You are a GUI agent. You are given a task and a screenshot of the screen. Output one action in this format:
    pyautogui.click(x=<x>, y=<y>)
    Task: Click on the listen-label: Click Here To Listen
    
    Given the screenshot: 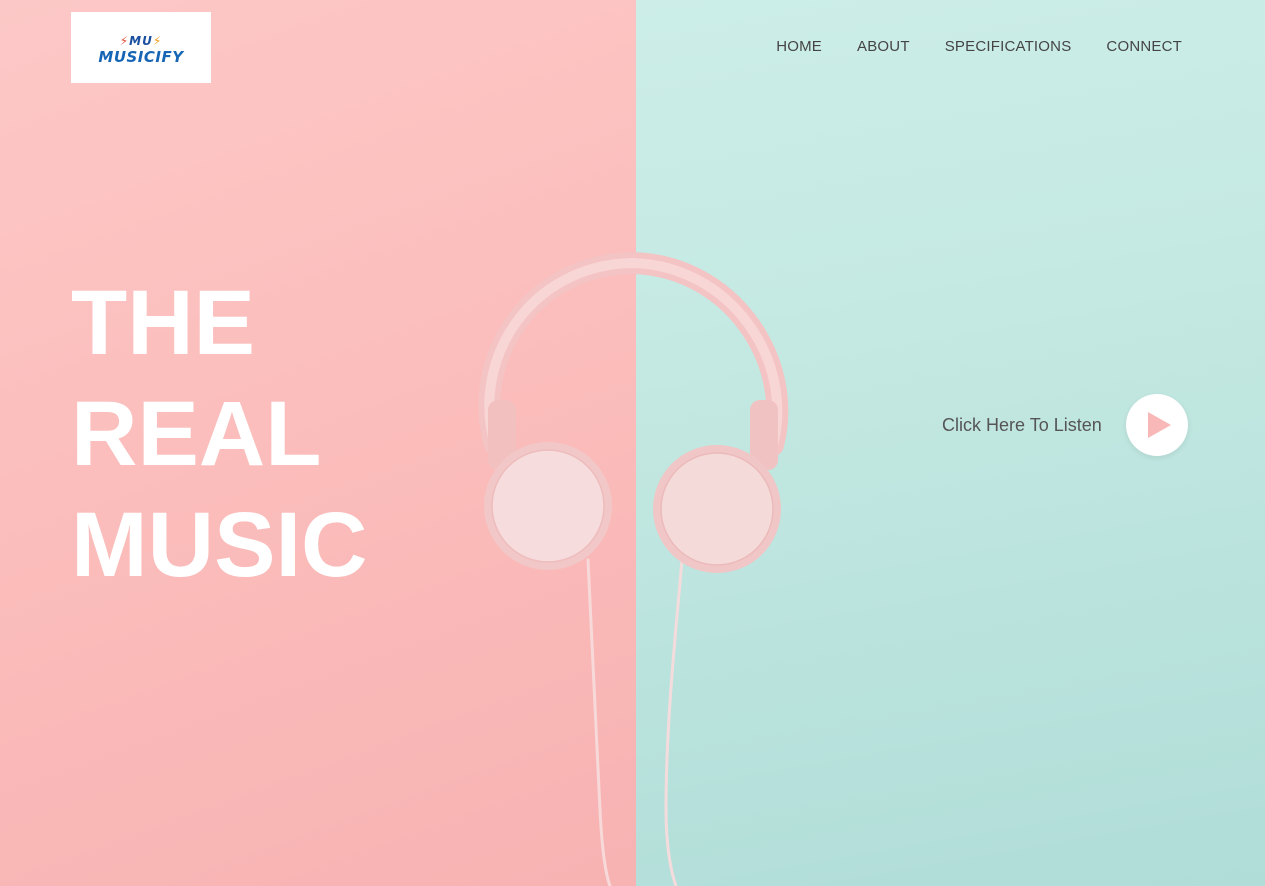 What is the action you would take?
    pyautogui.click(x=1022, y=424)
    